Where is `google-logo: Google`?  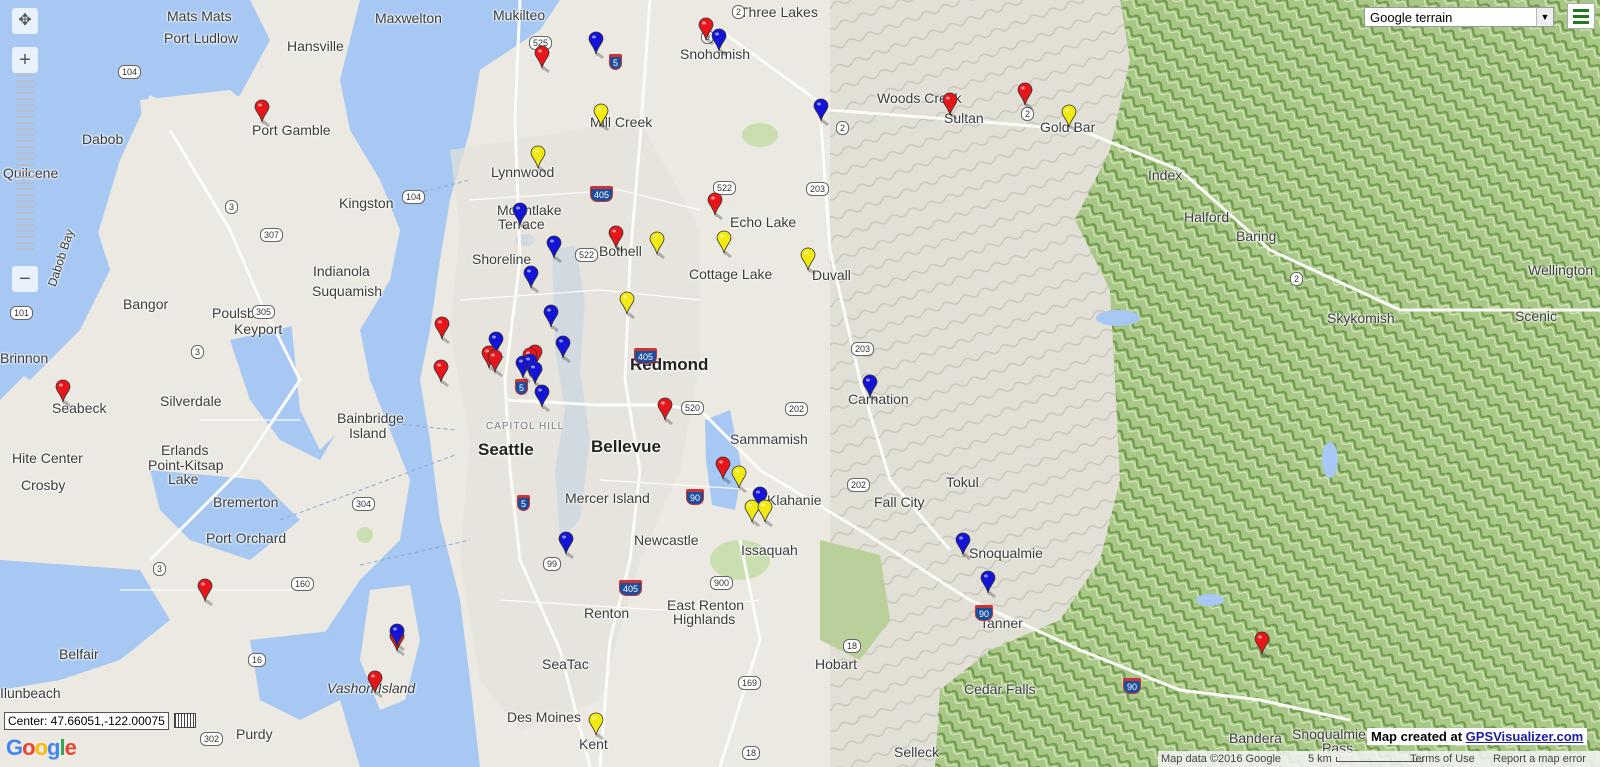 google-logo: Google is located at coordinates (41, 747).